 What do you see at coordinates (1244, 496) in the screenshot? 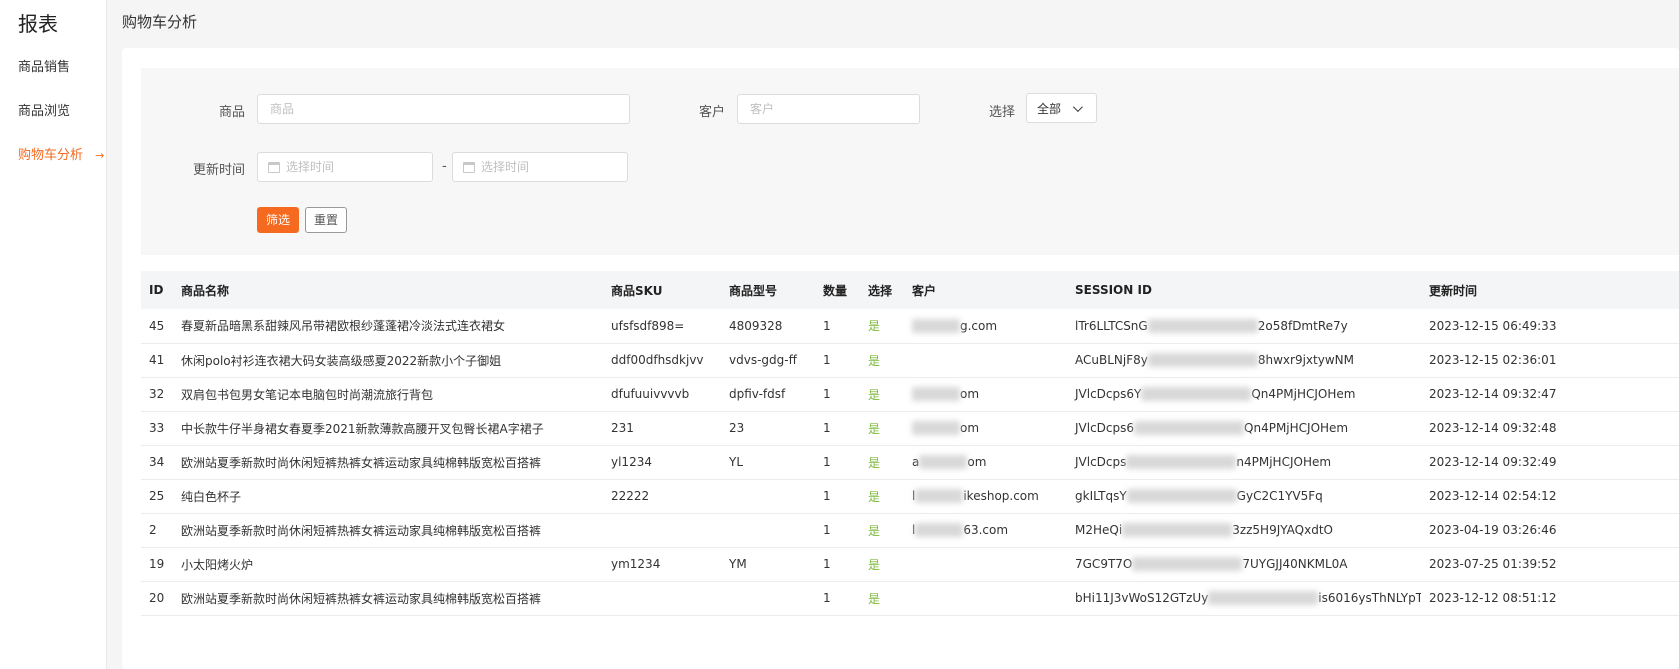
I see `cell-session-id: gkILTqsY GyC2C1YV5Fq` at bounding box center [1244, 496].